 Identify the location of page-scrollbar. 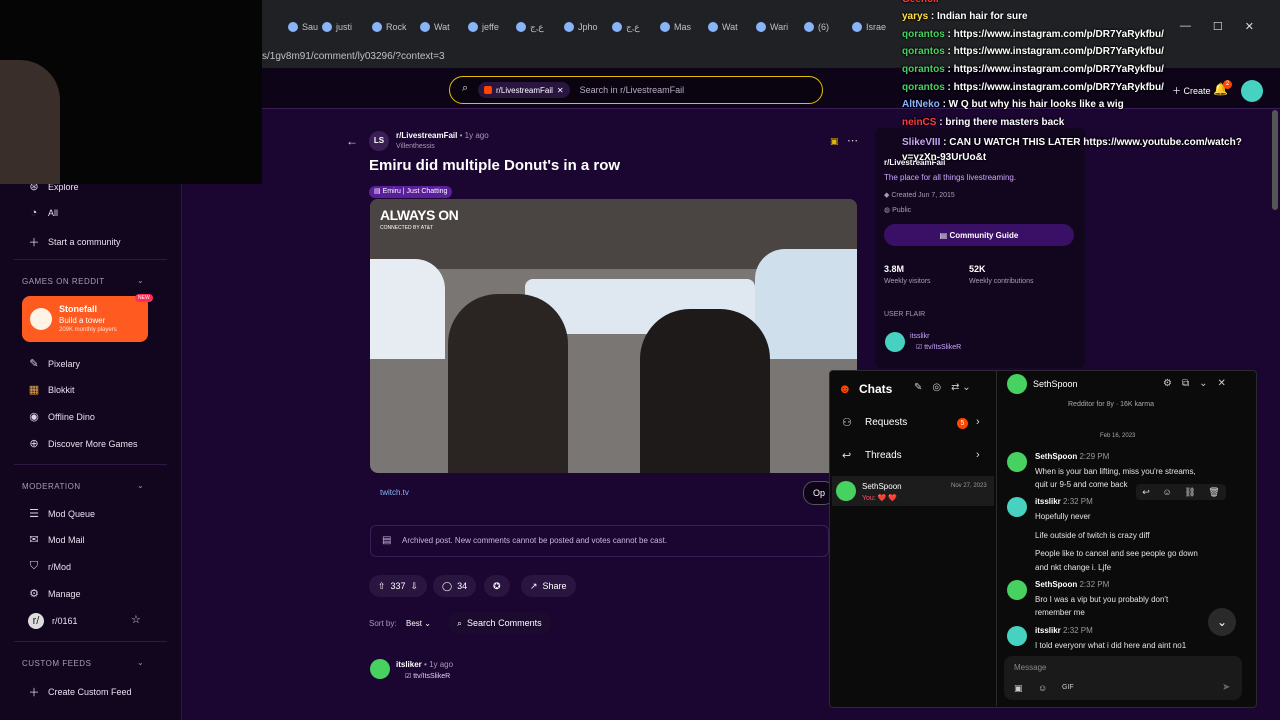
(1275, 160).